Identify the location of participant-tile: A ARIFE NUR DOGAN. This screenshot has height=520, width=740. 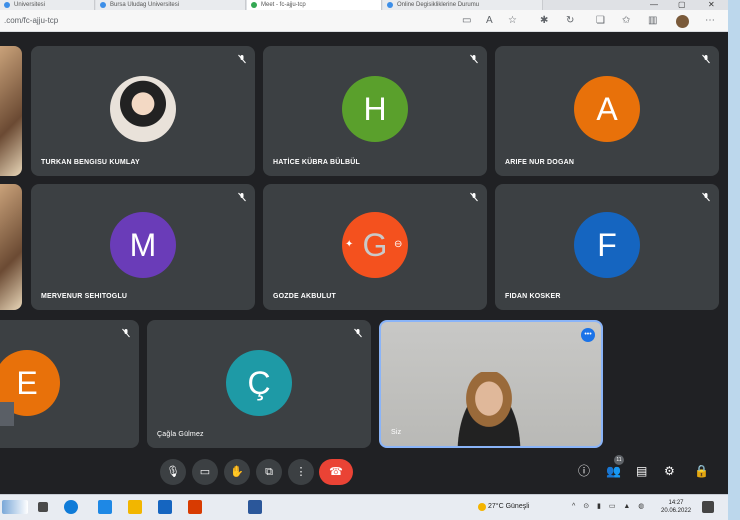
(607, 111).